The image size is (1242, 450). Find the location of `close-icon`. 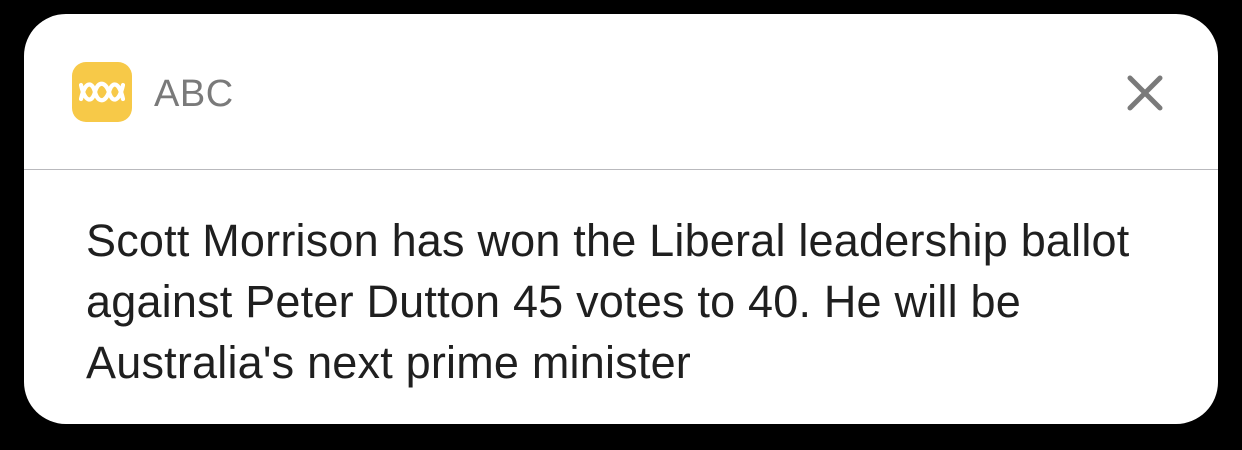

close-icon is located at coordinates (1145, 93).